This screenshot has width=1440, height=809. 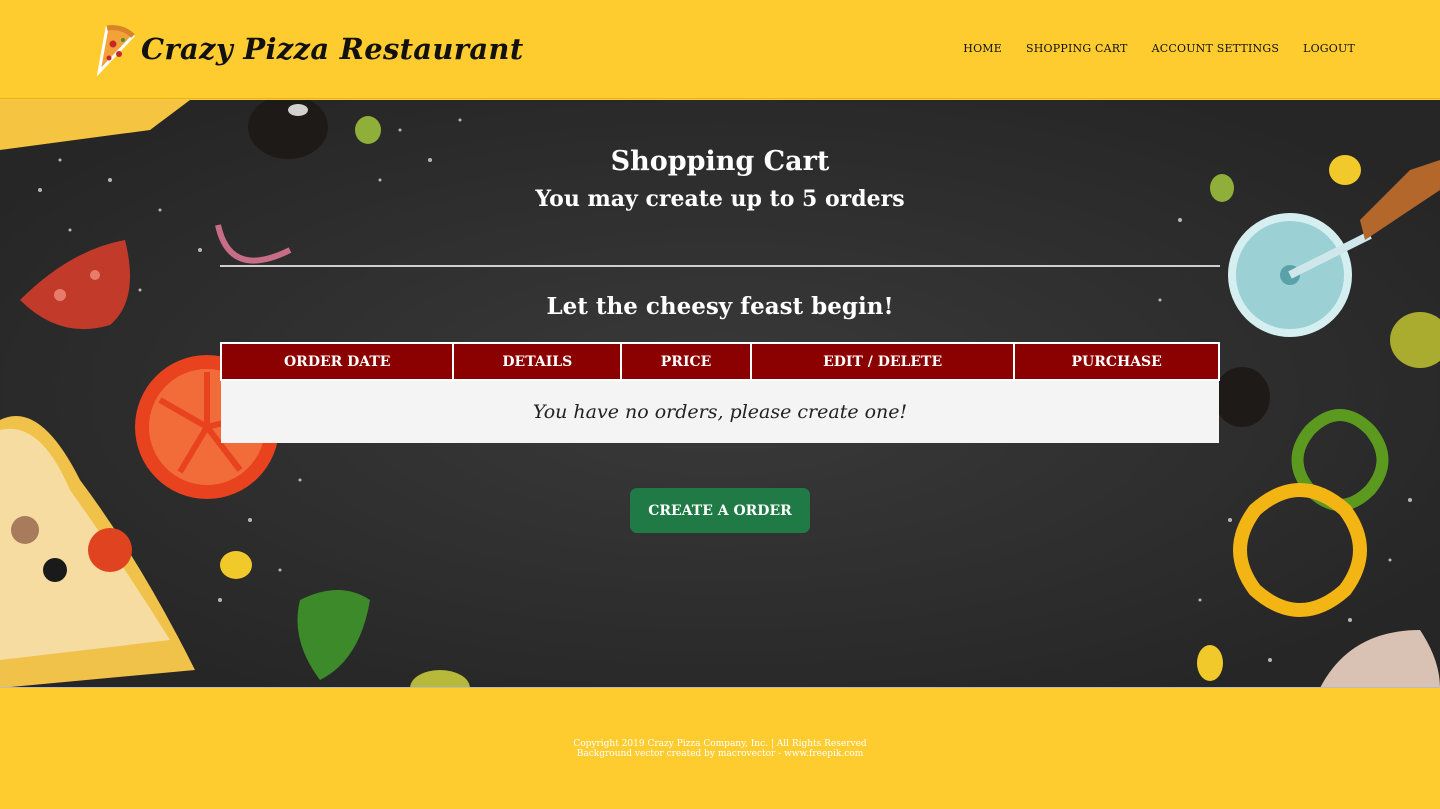 What do you see at coordinates (1329, 48) in the screenshot?
I see `nav-logout: LOGOUT` at bounding box center [1329, 48].